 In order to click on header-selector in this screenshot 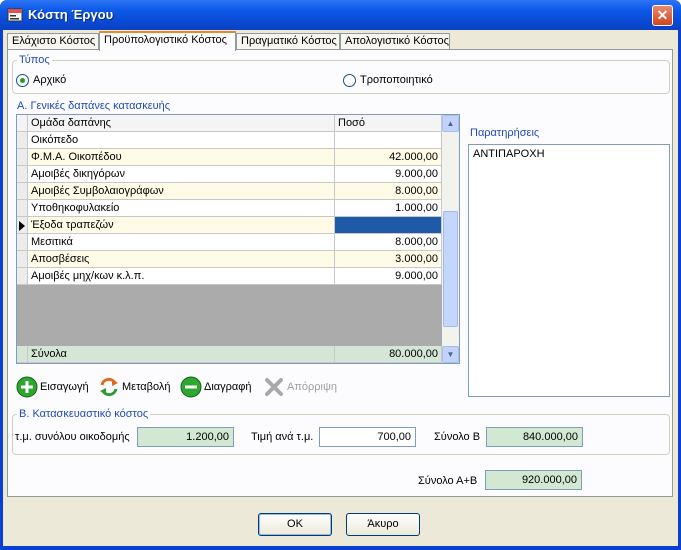, I will do `click(22, 123)`.